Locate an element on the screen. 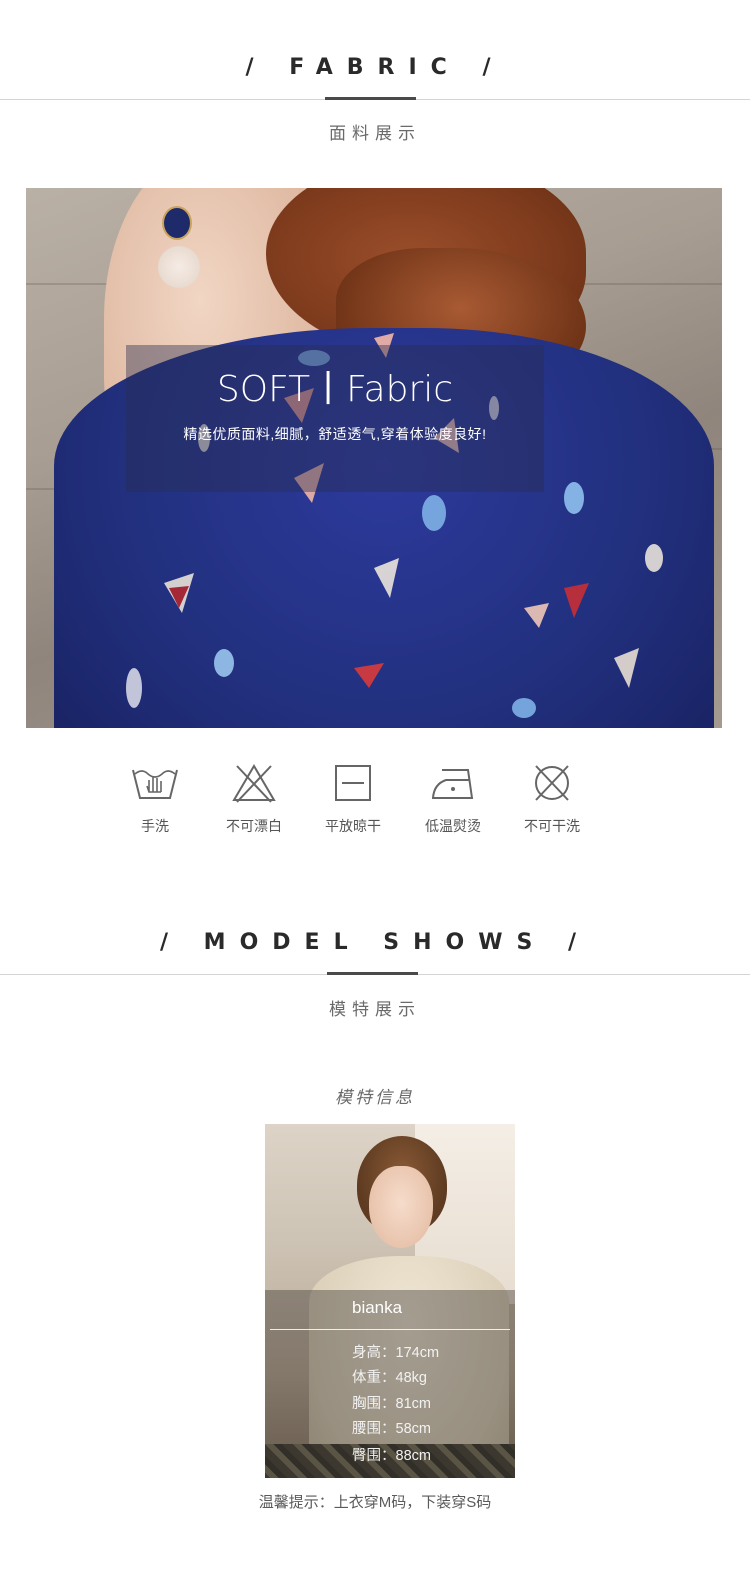  model-stat-hip: 臀围：88cm is located at coordinates (391, 1456).